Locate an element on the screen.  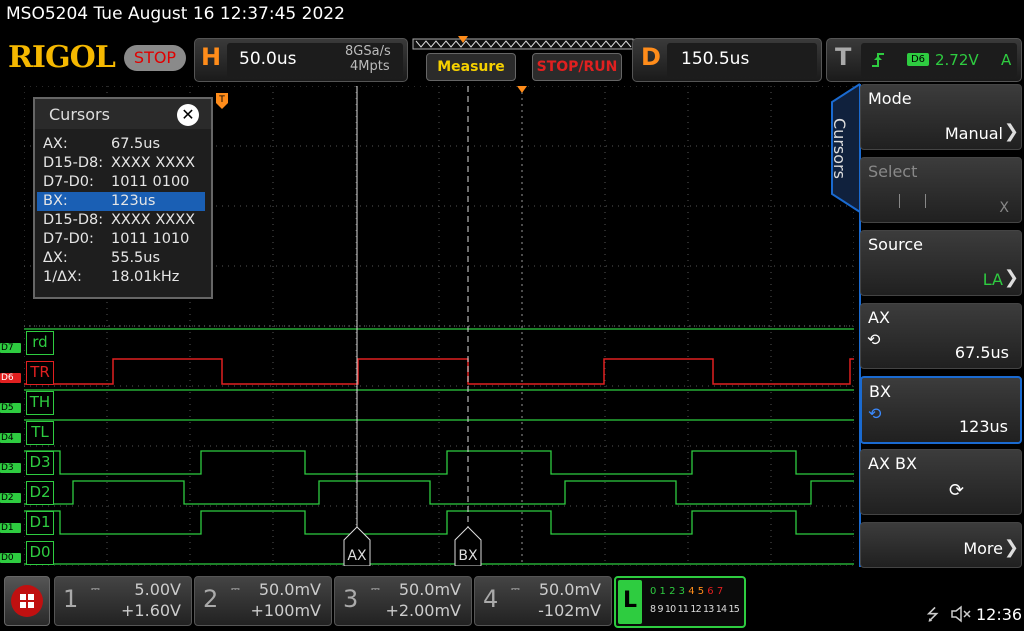
trigger-letter: T is located at coordinates (843, 57).